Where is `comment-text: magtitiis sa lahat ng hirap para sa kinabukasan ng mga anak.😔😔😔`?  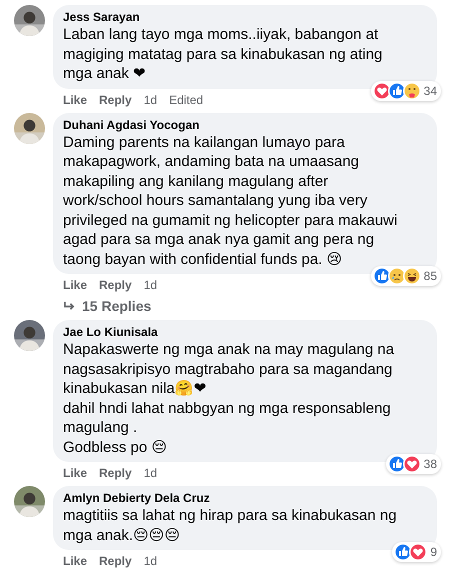 comment-text: magtitiis sa lahat ng hirap para sa kinabukasan ng mga anak.😔😔😔 is located at coordinates (230, 525).